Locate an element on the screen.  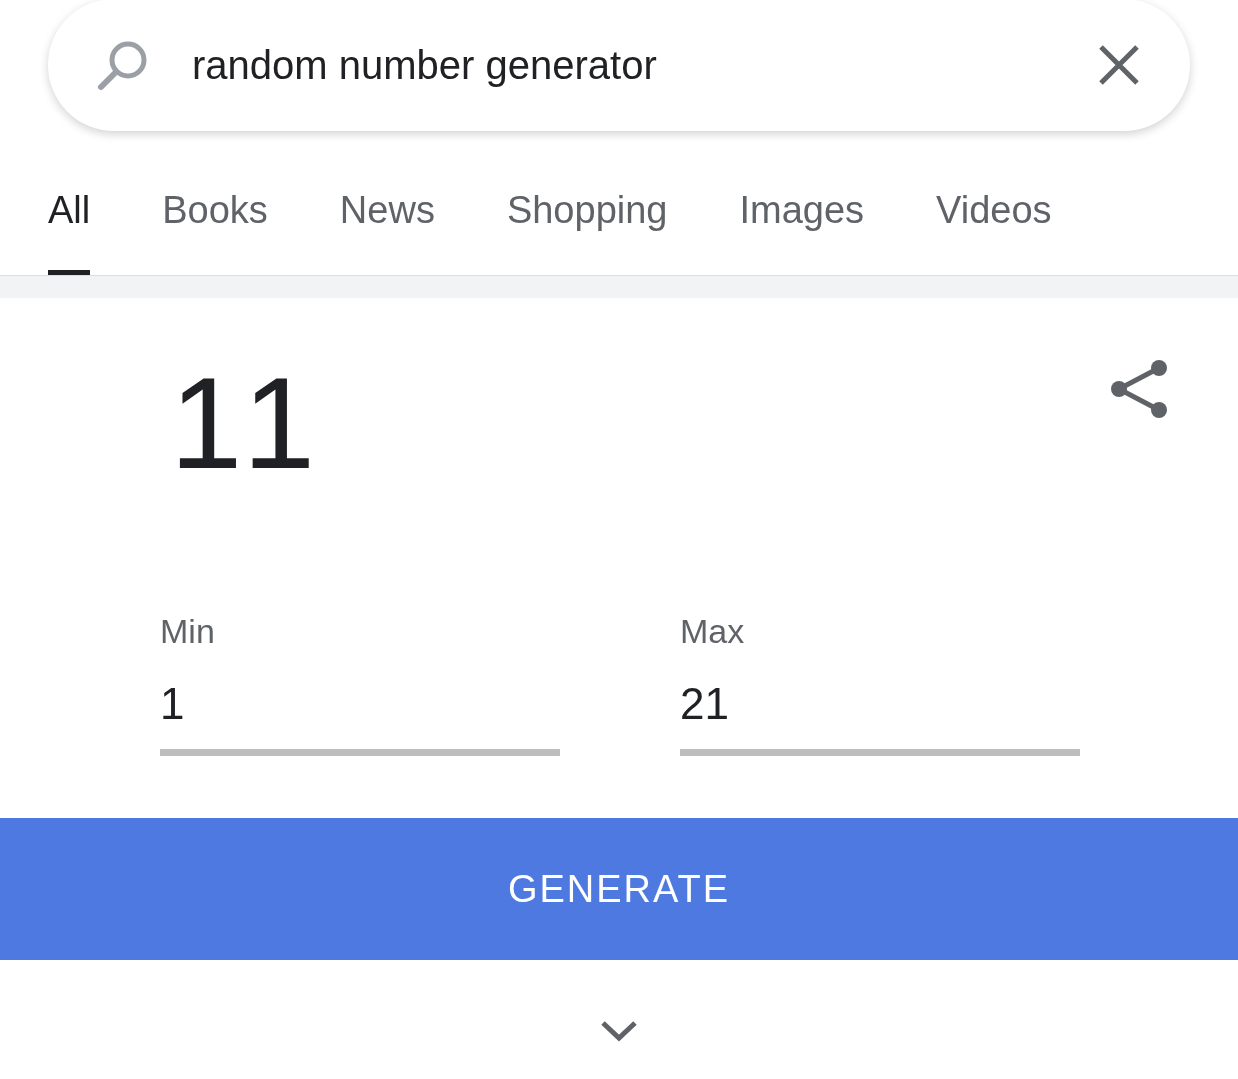
field-value: 21 is located at coordinates (880, 704).